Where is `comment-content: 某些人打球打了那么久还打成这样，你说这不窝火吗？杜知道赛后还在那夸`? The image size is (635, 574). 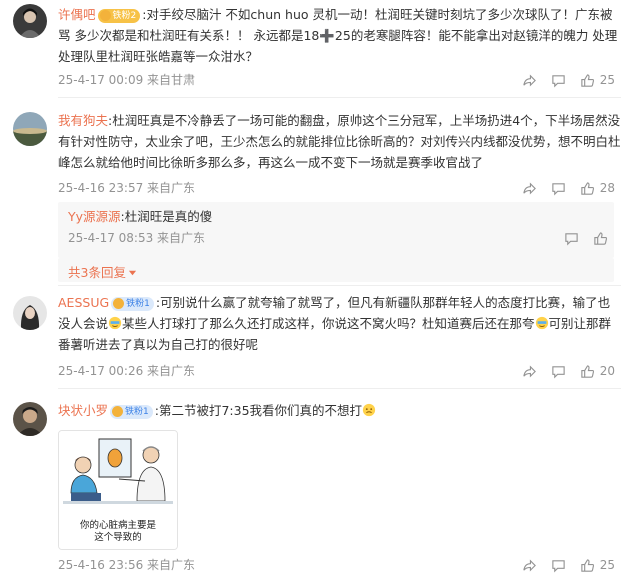
comment-content: 某些人打球打了那么久还打成这样，你说这不窝火吗？杜知道赛后还在那夸 is located at coordinates (328, 323).